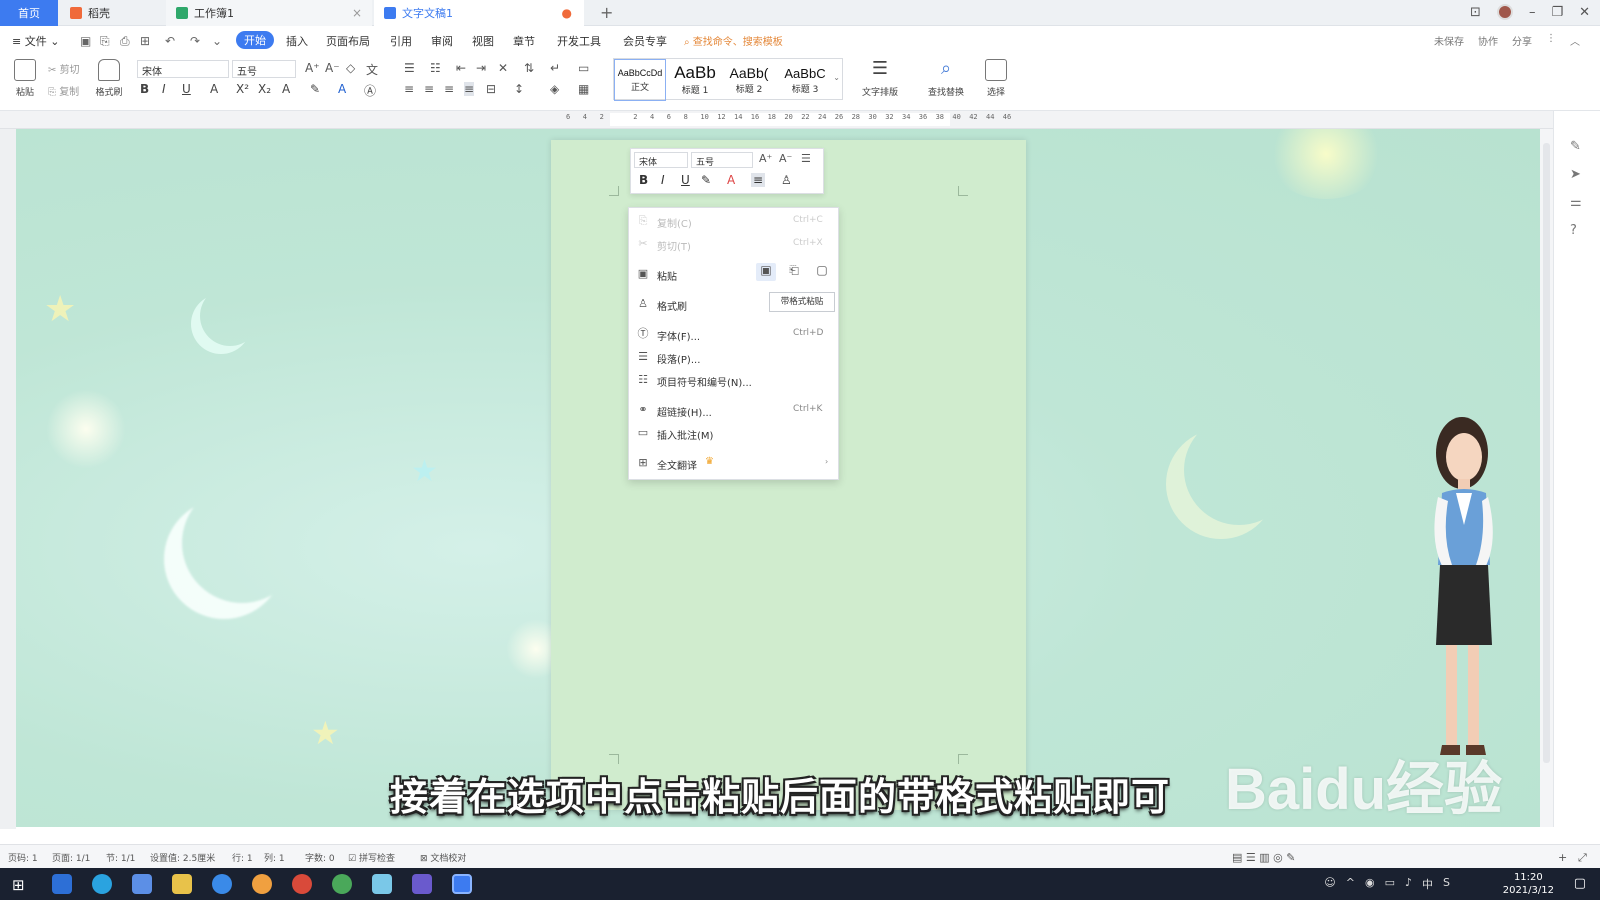 The height and width of the screenshot is (900, 1600). I want to click on format-painter-button: ♙, so click(786, 180).